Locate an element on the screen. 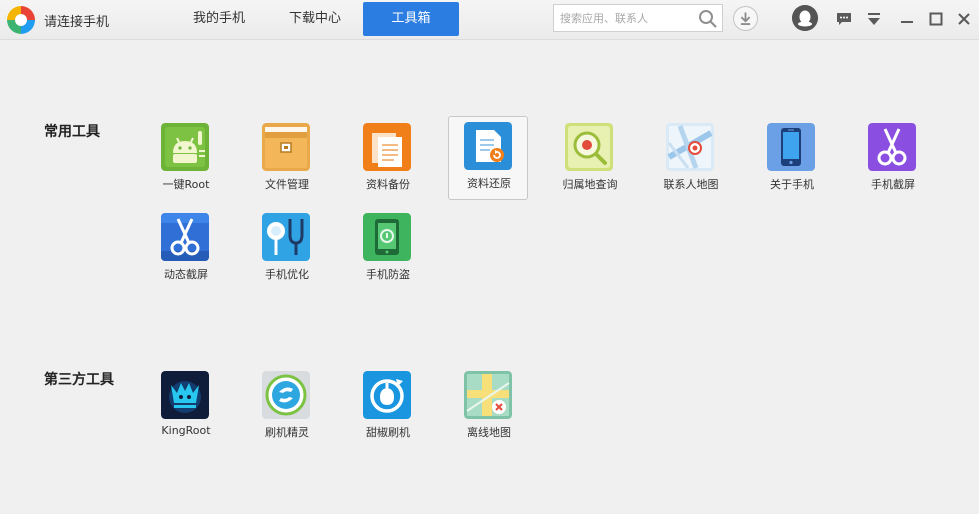  search-input is located at coordinates (622, 18).